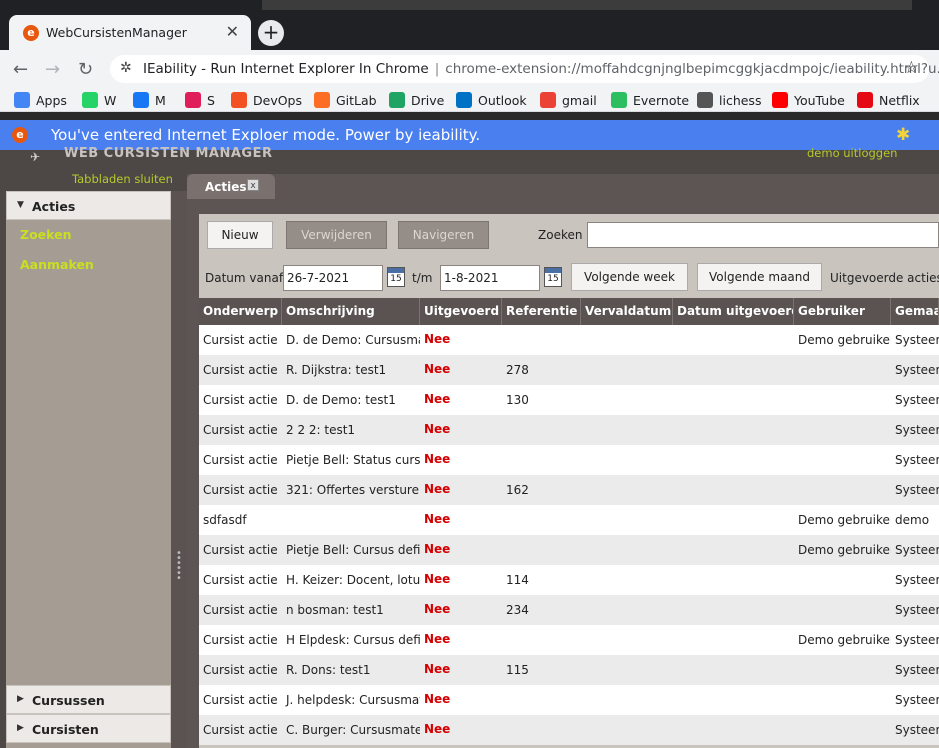 This screenshot has width=939, height=748. What do you see at coordinates (168, 153) in the screenshot?
I see `app-title: WEB CURSISTEN MANAGER` at bounding box center [168, 153].